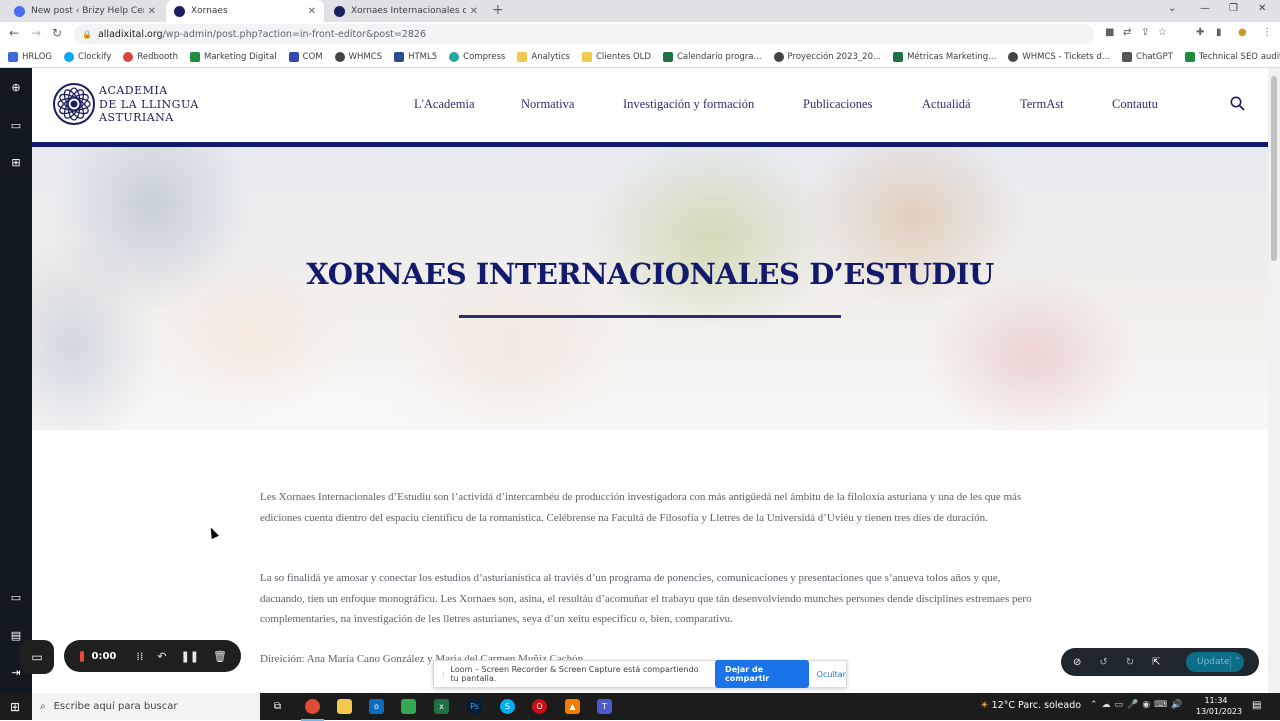  Describe the element at coordinates (190, 656) in the screenshot. I see `pause-icon: ❚❚` at that location.